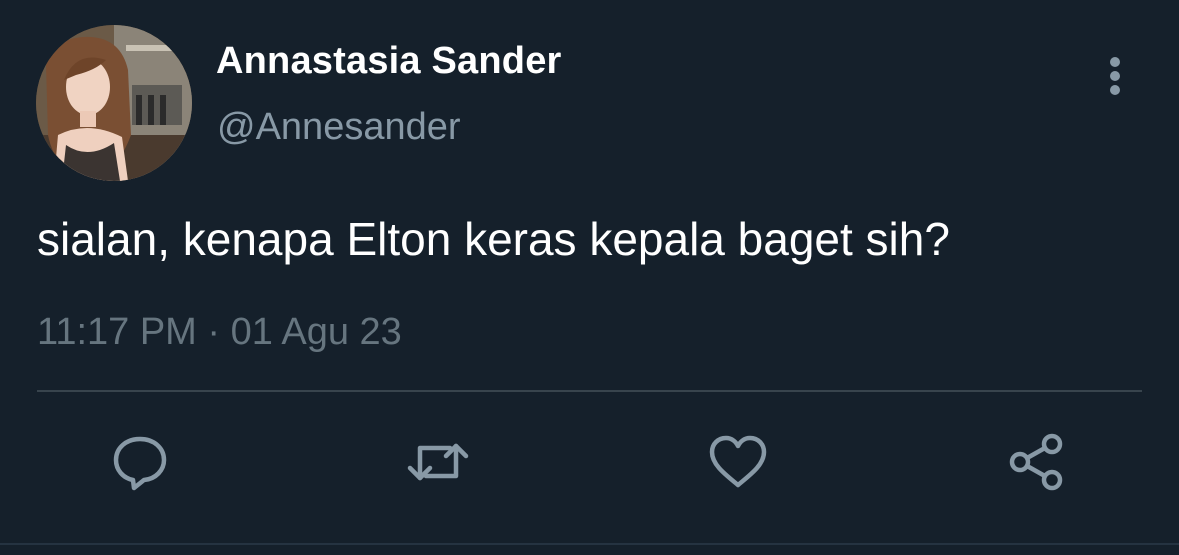 This screenshot has height=555, width=1179. I want to click on tweet-date: 01 Agu 23, so click(316, 332).